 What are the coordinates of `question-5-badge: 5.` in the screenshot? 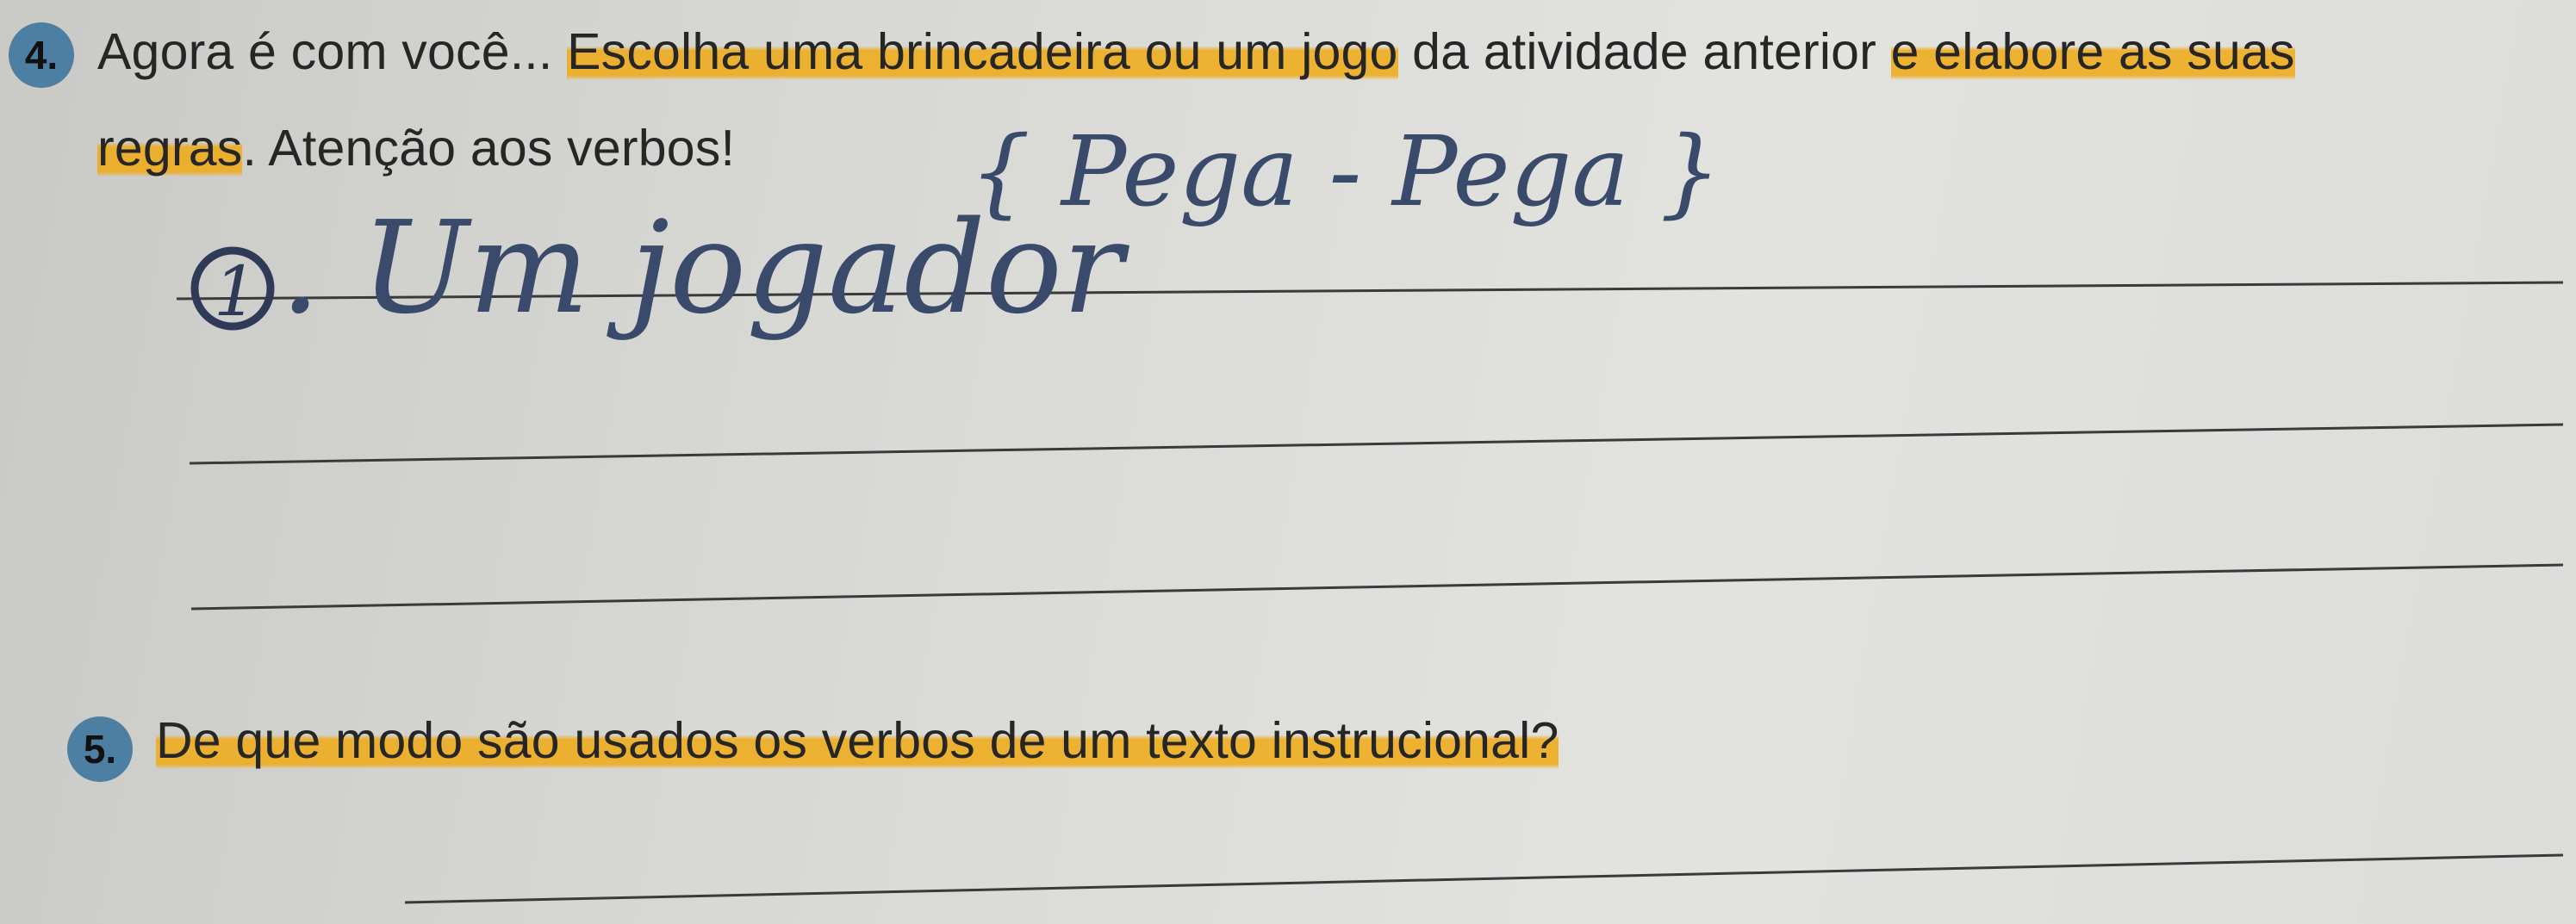 It's located at (100, 749).